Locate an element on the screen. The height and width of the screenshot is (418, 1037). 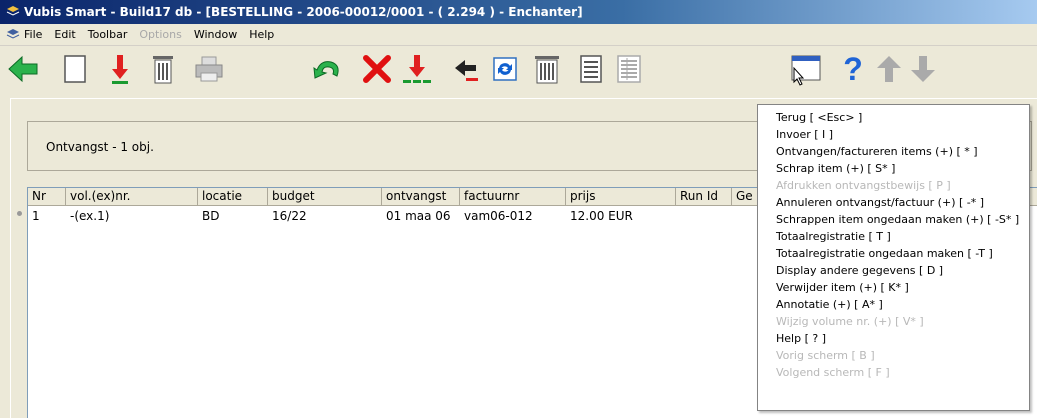
up-arrow-icon is located at coordinates (889, 69).